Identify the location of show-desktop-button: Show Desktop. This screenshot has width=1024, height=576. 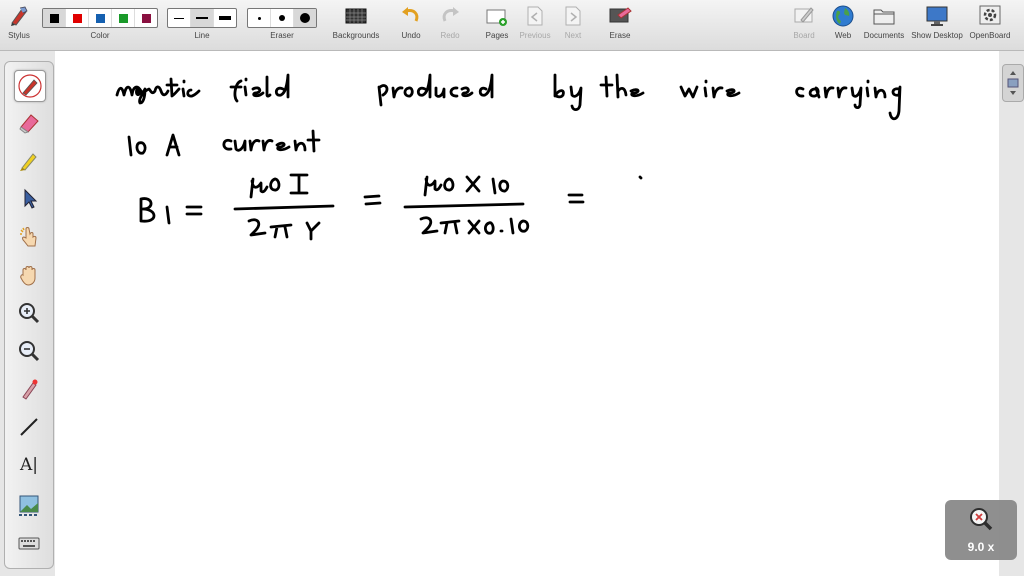
(937, 26).